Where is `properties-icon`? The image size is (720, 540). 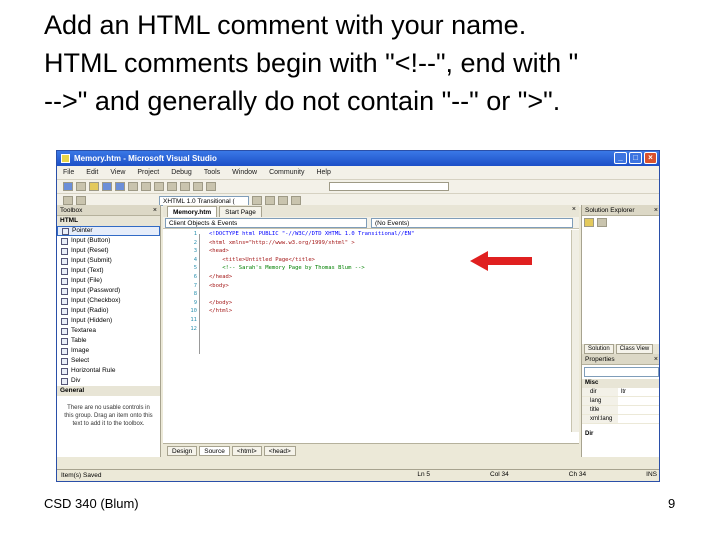 properties-icon is located at coordinates (589, 222).